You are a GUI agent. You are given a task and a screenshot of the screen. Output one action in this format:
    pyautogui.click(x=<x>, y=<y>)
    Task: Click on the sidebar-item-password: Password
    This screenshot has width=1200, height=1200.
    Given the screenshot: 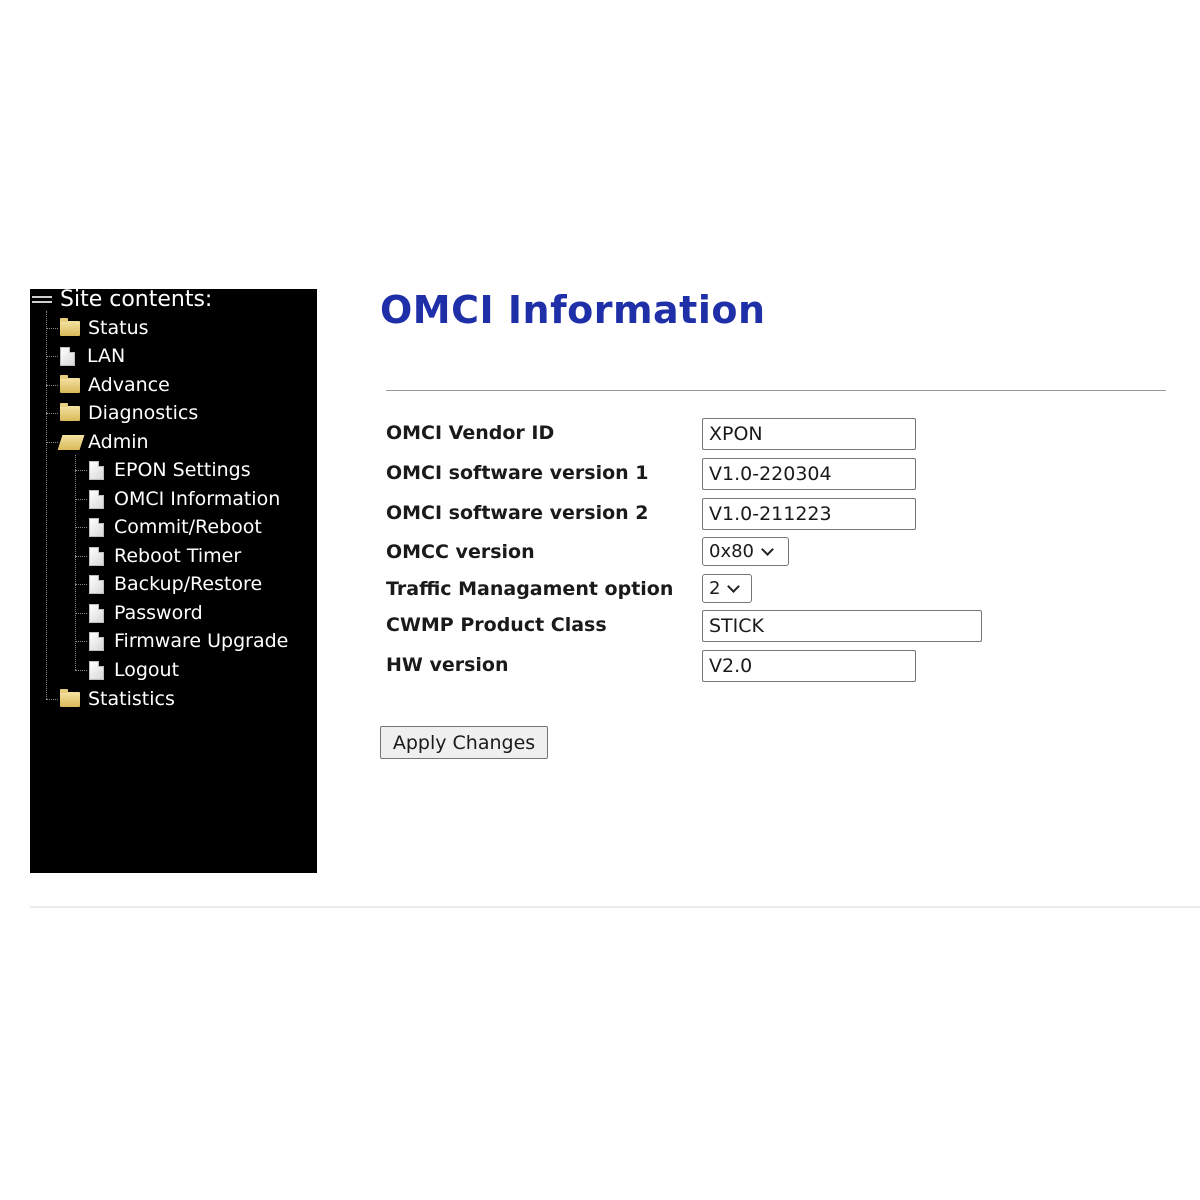 What is the action you would take?
    pyautogui.click(x=139, y=613)
    